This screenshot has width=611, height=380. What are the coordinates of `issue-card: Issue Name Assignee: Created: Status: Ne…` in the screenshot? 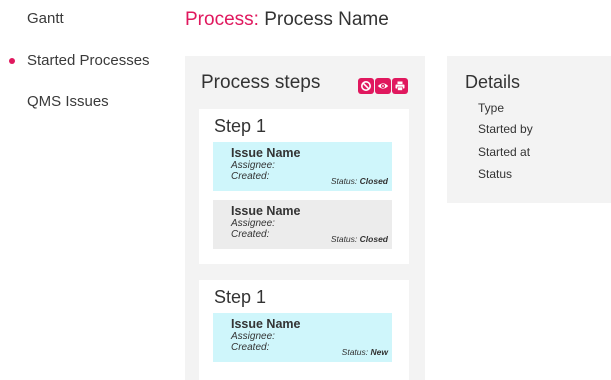 It's located at (302, 337).